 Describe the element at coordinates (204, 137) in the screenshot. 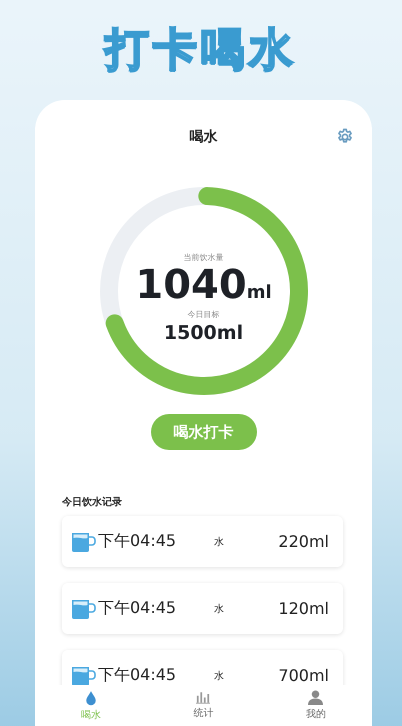

I see `screen-title: 喝水` at that location.